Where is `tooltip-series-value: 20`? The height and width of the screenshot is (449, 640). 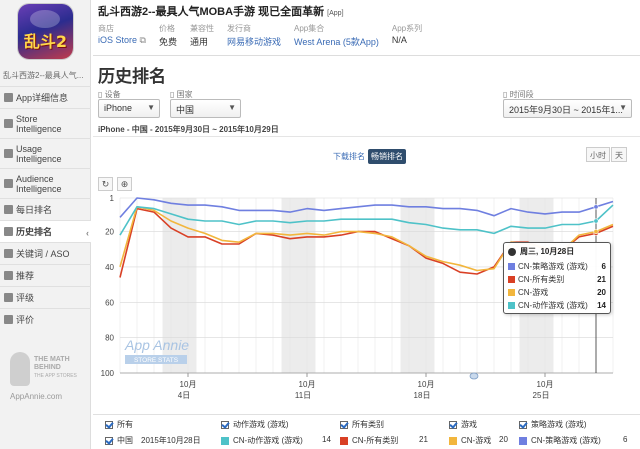 tooltip-series-value: 20 is located at coordinates (601, 292).